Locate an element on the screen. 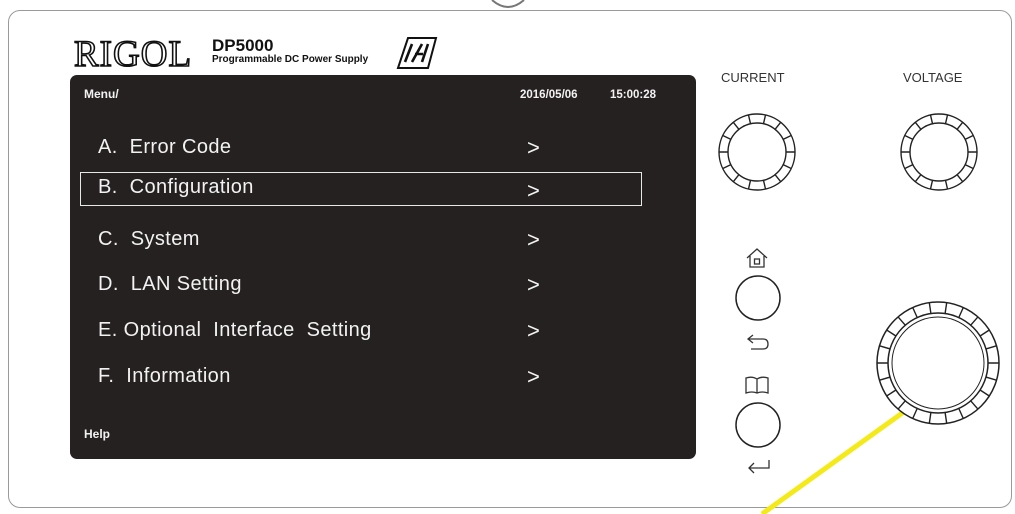  model-subtitle: Programmable DC Power Supply is located at coordinates (290, 59).